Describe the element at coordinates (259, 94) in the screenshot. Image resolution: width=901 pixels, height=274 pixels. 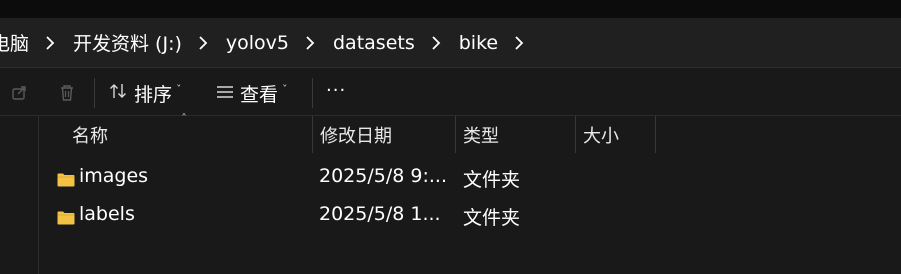
I see `view-label: 查看` at that location.